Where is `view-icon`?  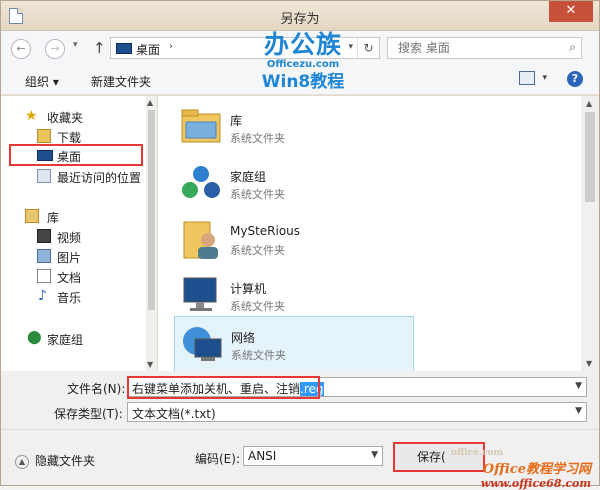 view-icon is located at coordinates (527, 78).